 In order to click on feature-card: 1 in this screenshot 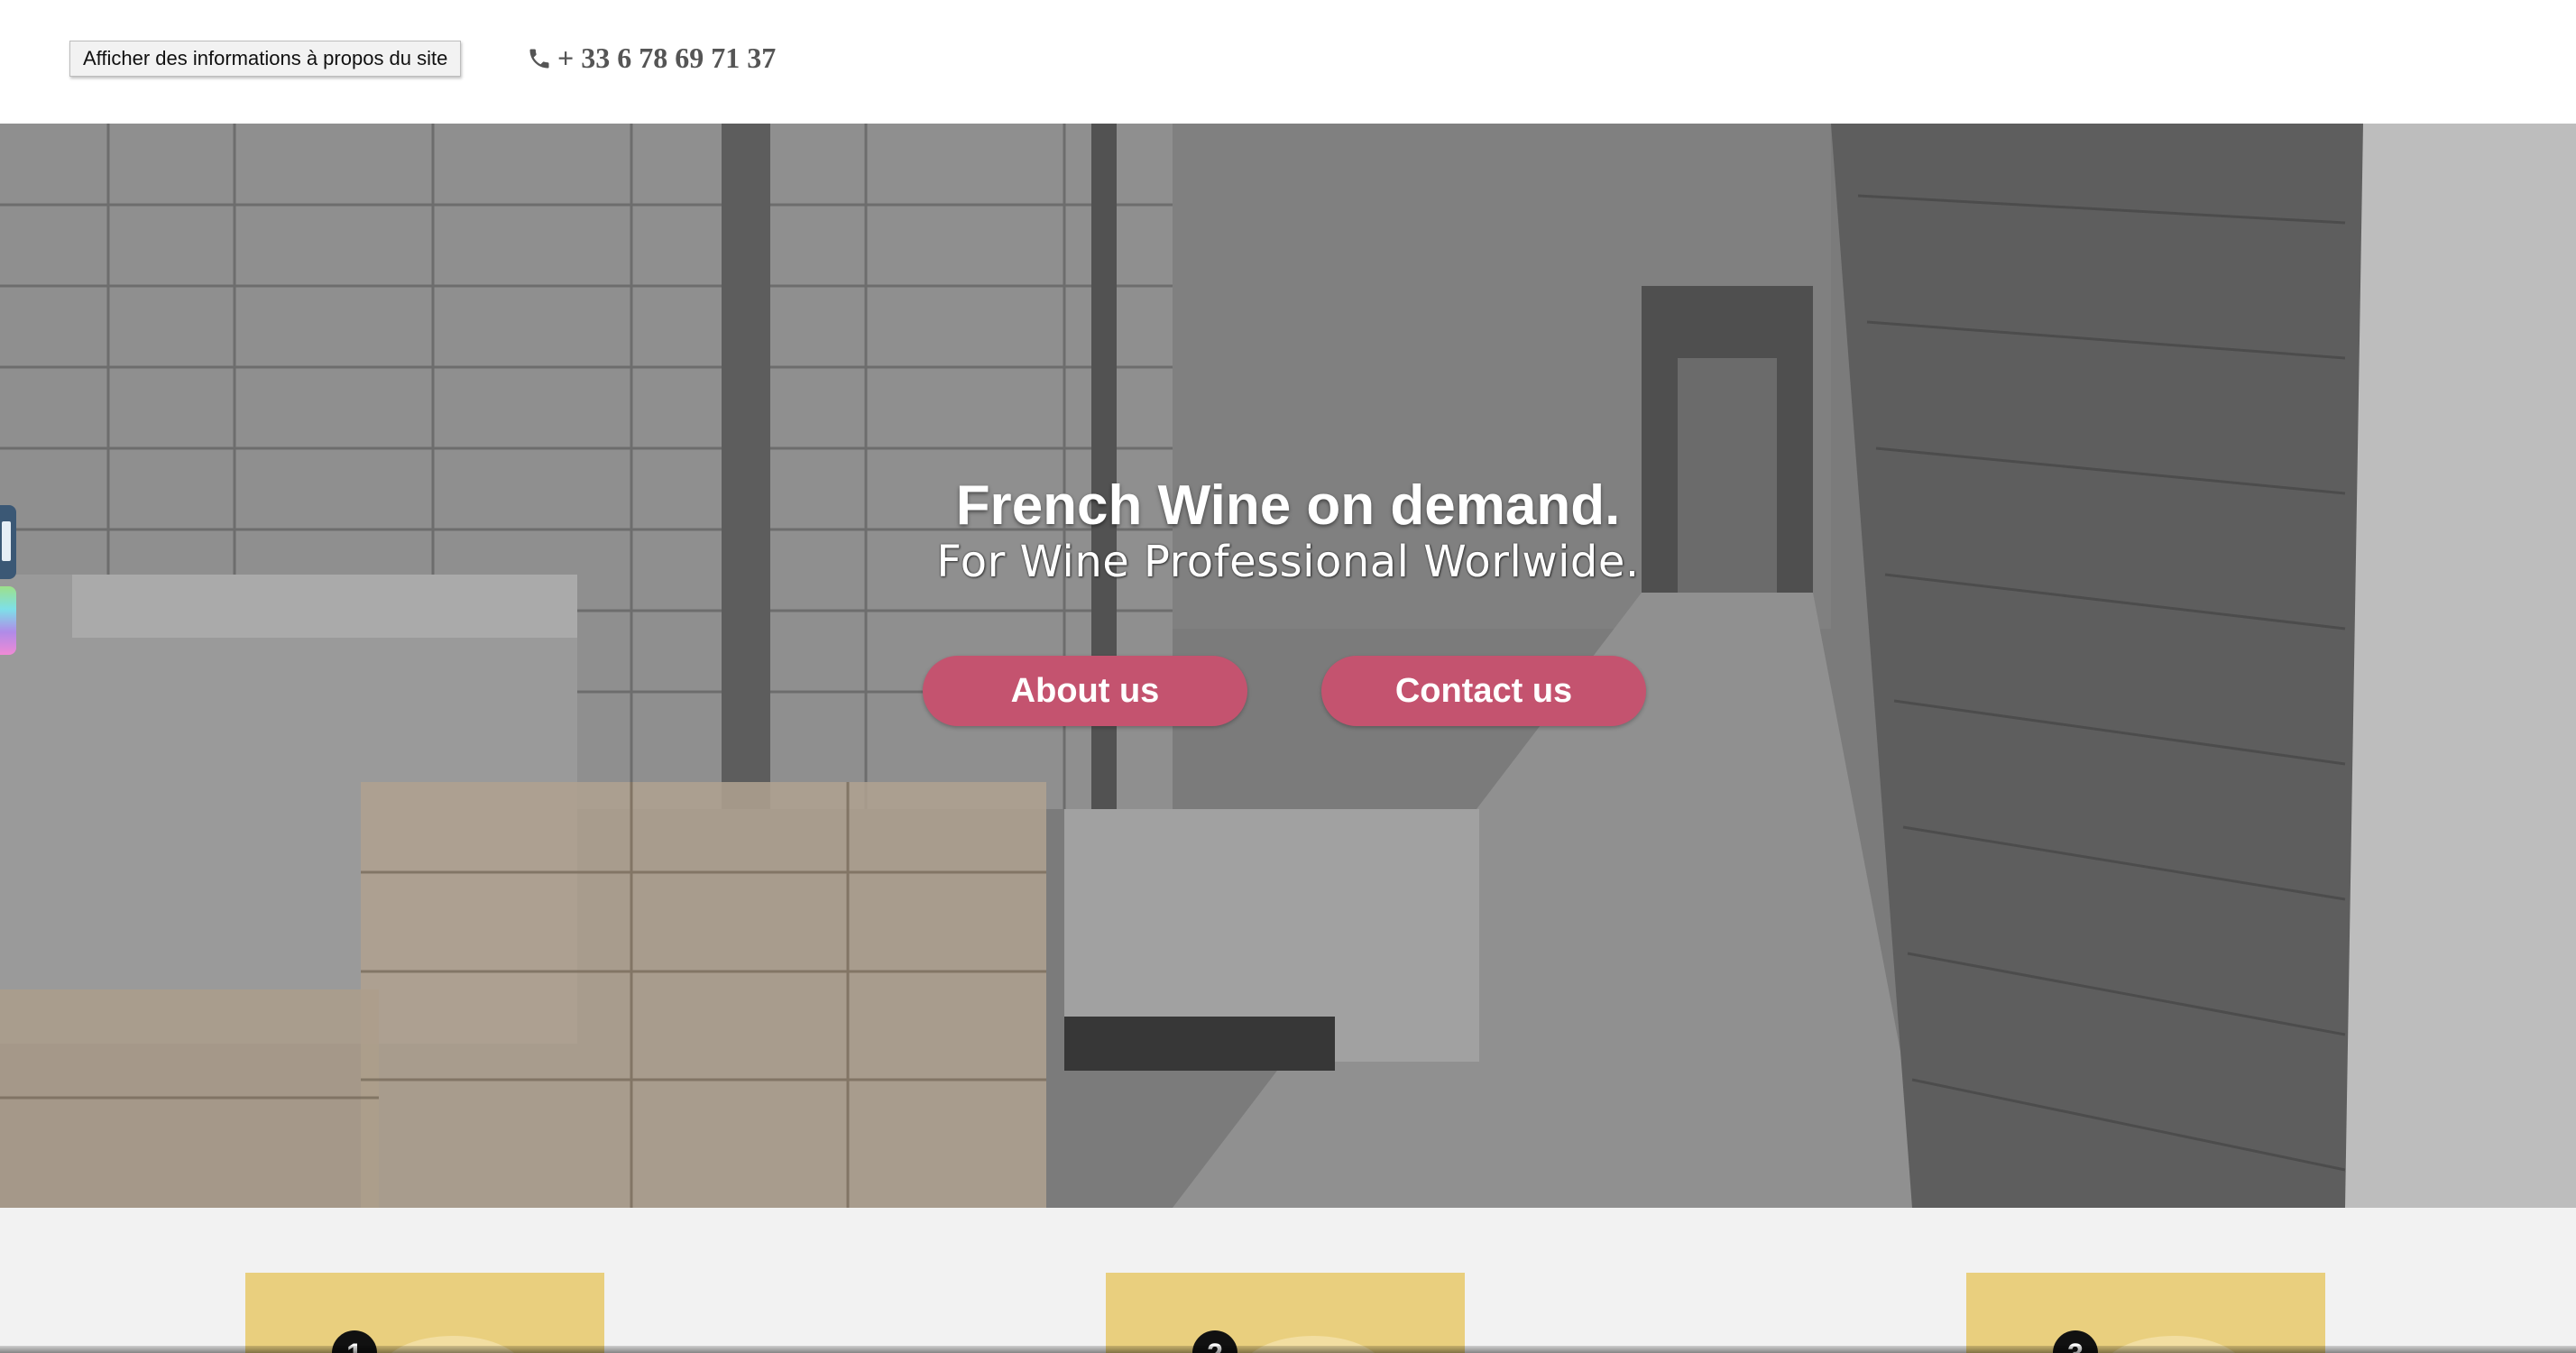, I will do `click(425, 1313)`.